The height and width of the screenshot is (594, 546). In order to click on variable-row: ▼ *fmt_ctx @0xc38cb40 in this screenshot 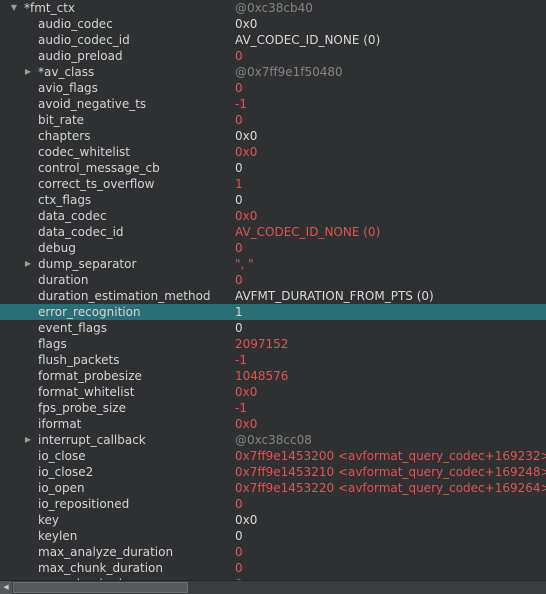, I will do `click(273, 8)`.